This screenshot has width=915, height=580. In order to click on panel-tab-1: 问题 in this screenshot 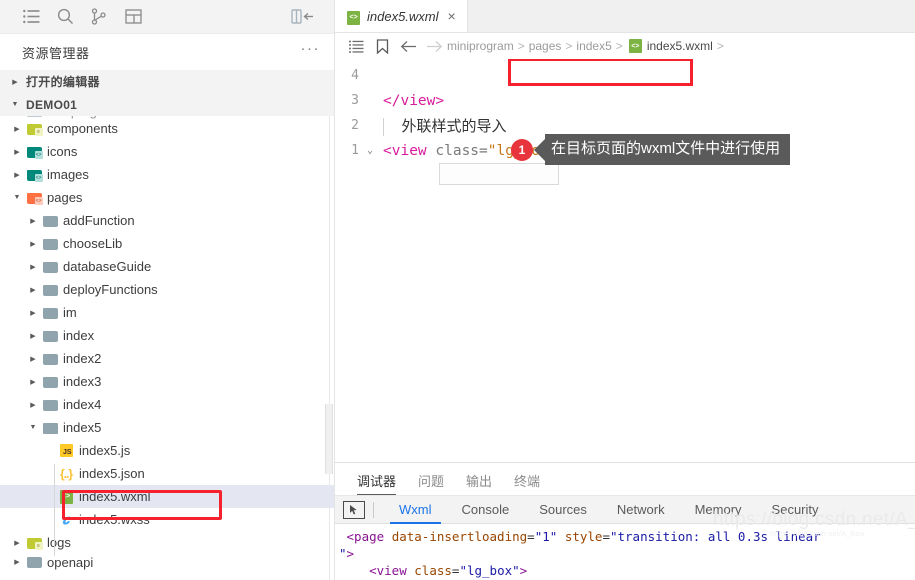, I will do `click(431, 483)`.